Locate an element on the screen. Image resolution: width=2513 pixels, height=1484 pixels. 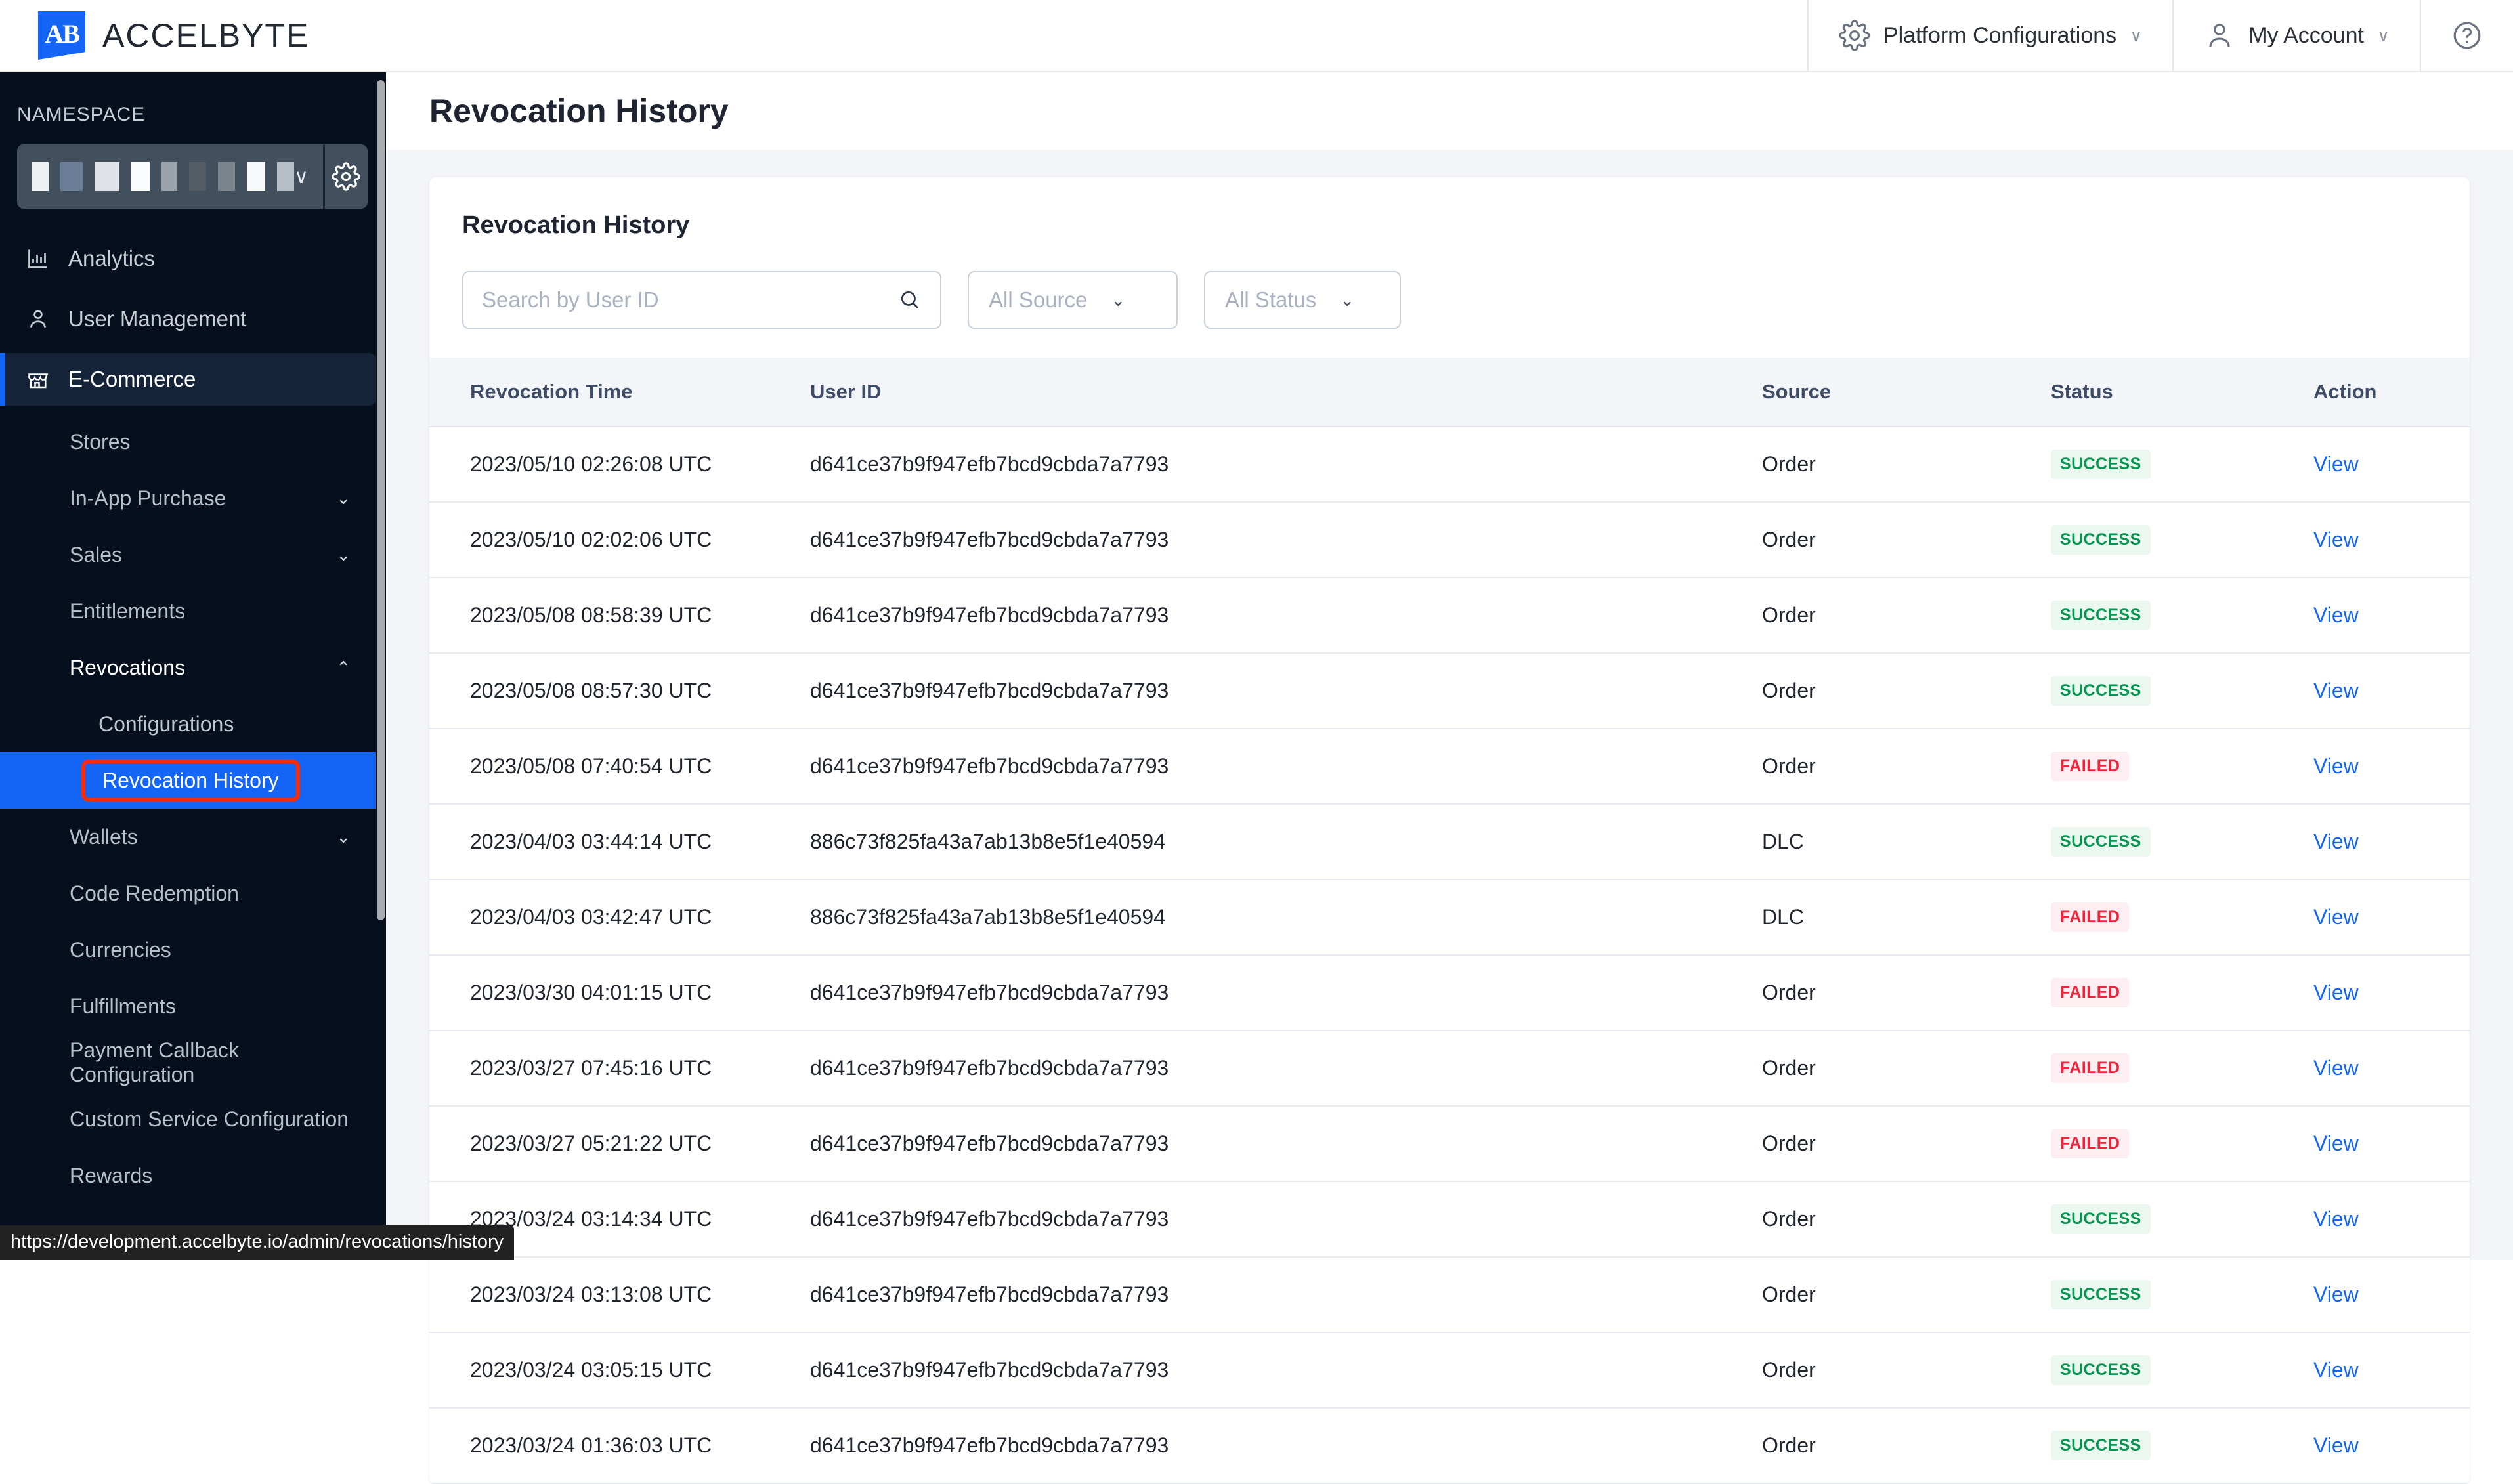
my-account-label: My Account is located at coordinates (2306, 36).